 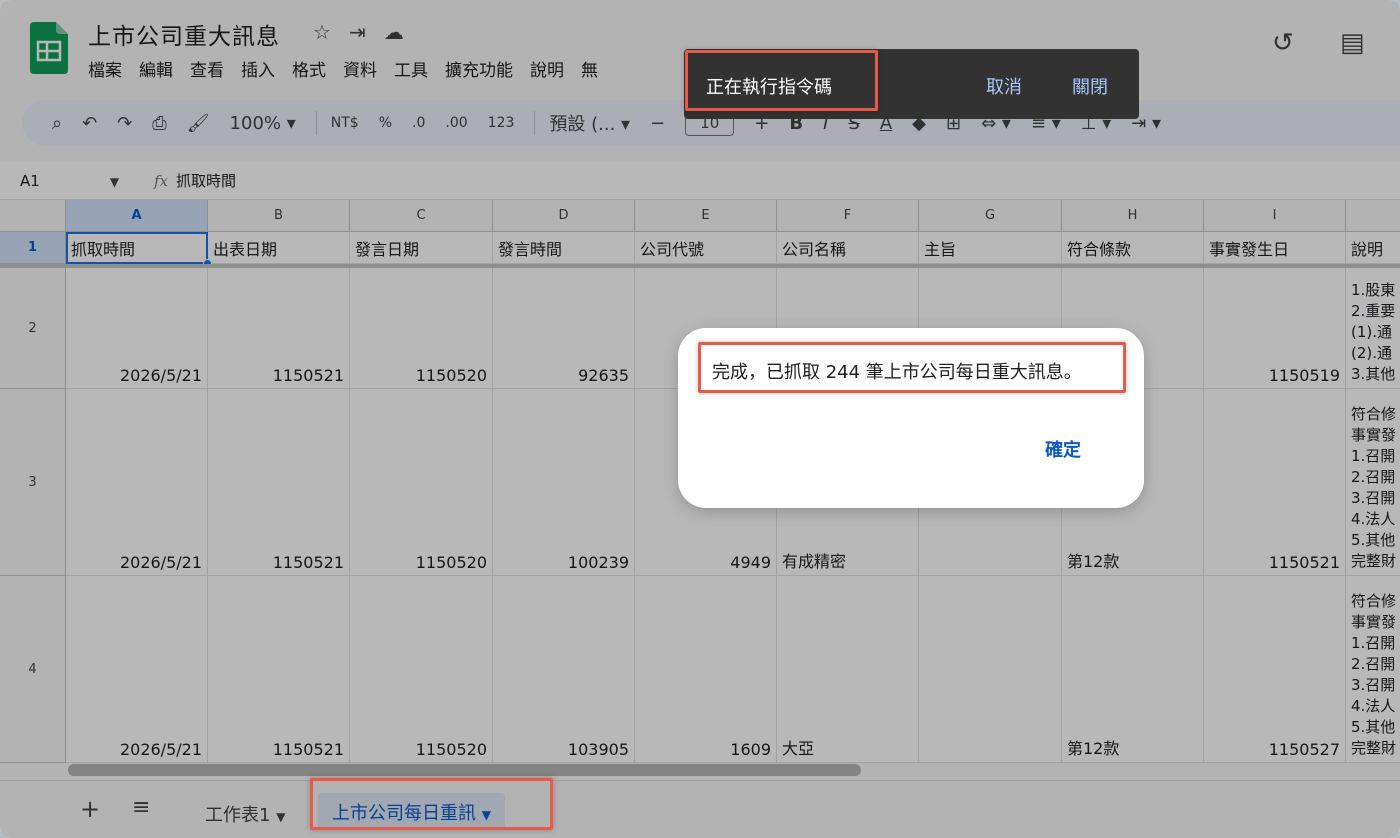 I want to click on row-header-1: 1, so click(x=33, y=248).